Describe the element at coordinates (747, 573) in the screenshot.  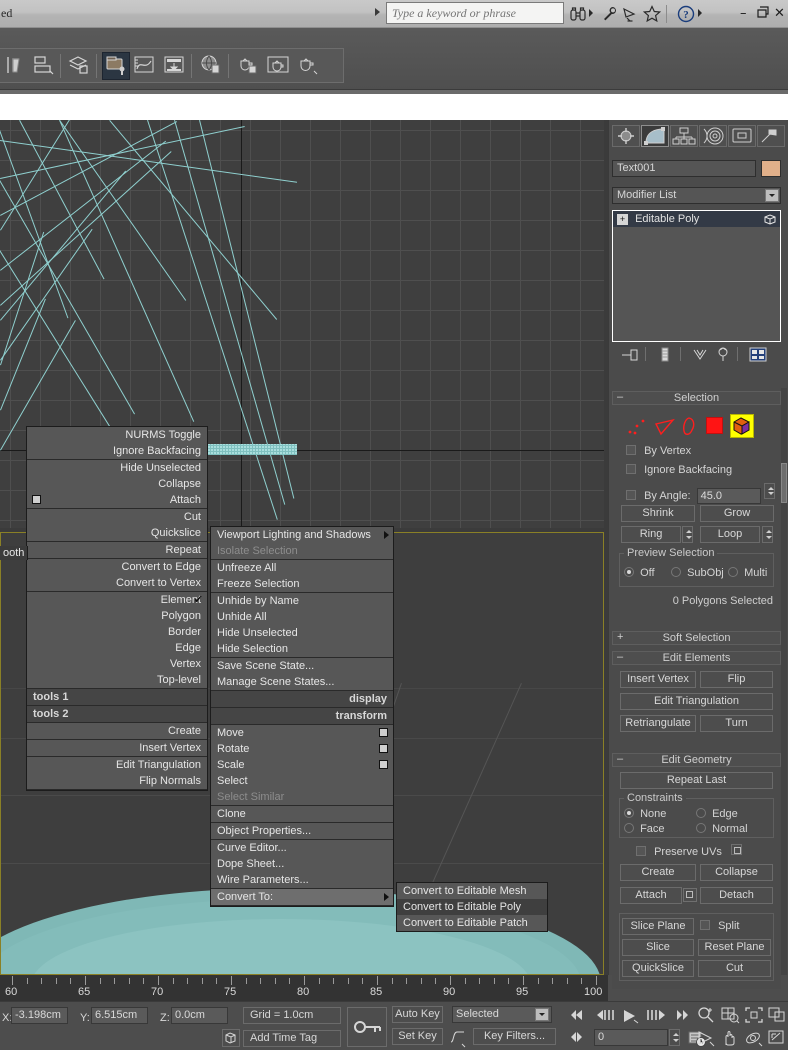
I see `preview-multi-radio: Multi` at that location.